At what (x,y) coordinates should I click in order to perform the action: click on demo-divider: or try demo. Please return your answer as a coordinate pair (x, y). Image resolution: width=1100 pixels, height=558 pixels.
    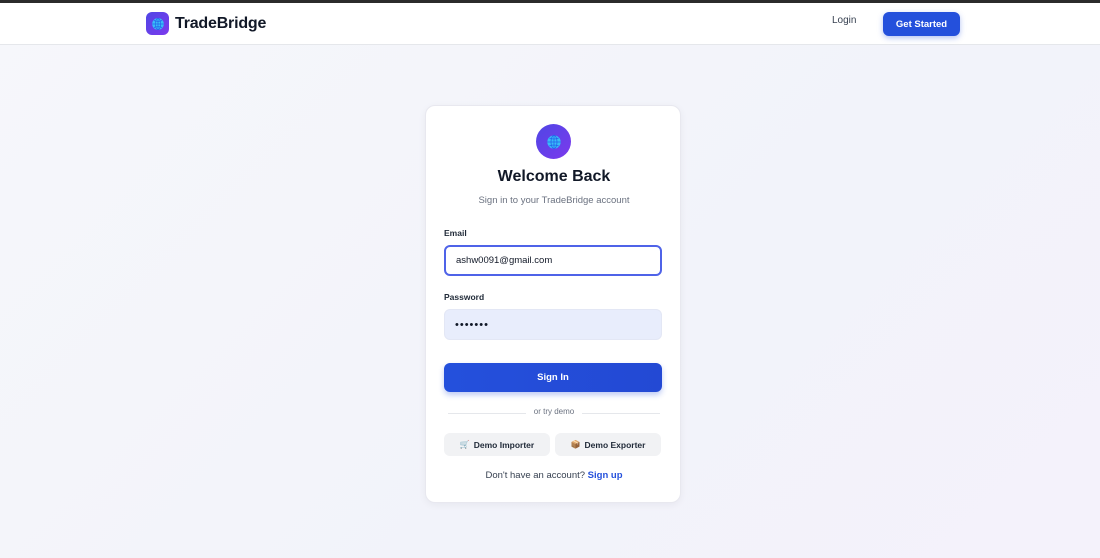
    Looking at the image, I should click on (554, 413).